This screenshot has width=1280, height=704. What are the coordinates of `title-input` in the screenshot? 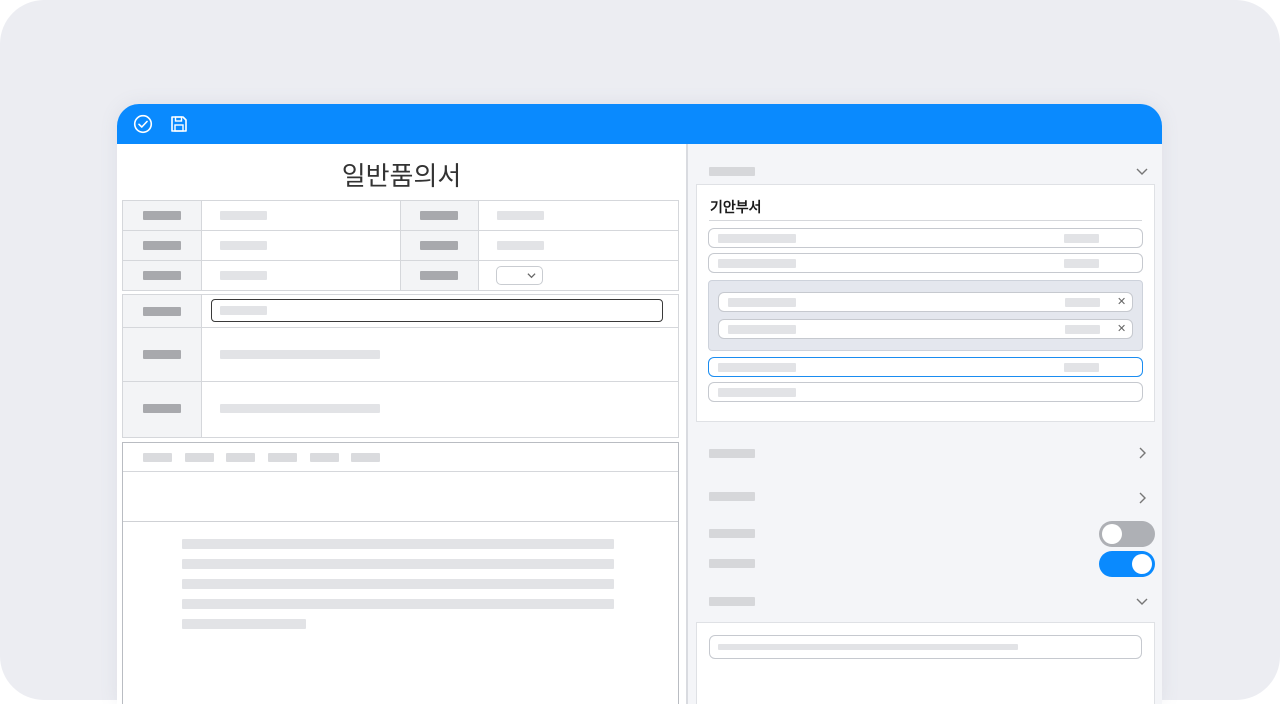 It's located at (437, 310).